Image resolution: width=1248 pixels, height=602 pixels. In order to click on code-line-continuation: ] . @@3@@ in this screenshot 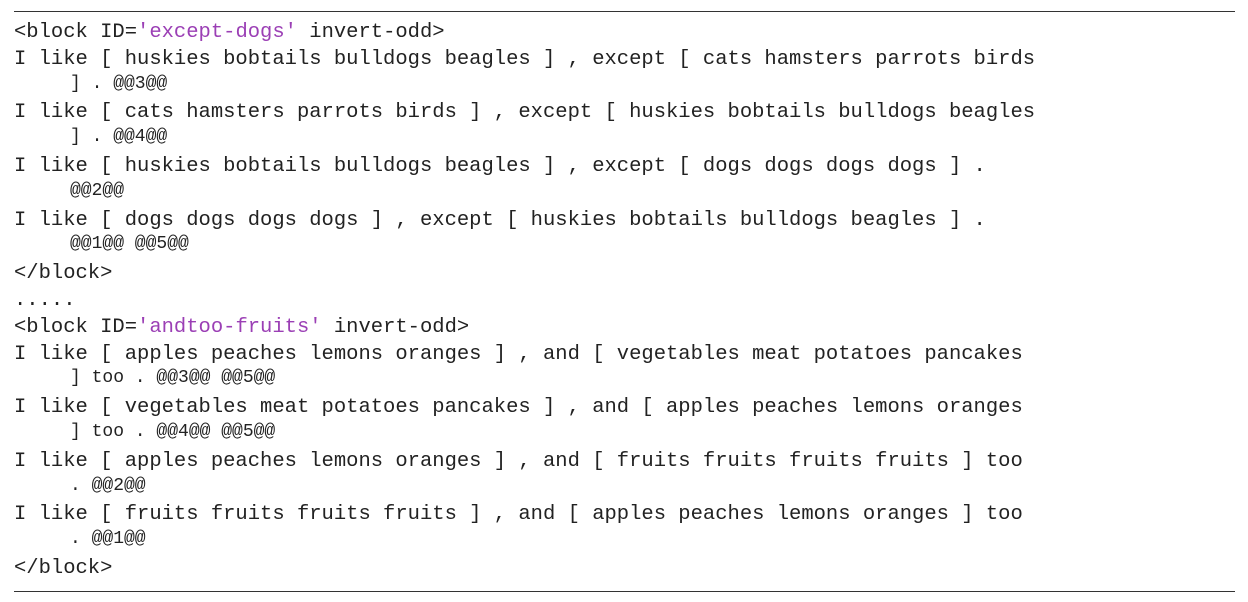, I will do `click(119, 83)`.